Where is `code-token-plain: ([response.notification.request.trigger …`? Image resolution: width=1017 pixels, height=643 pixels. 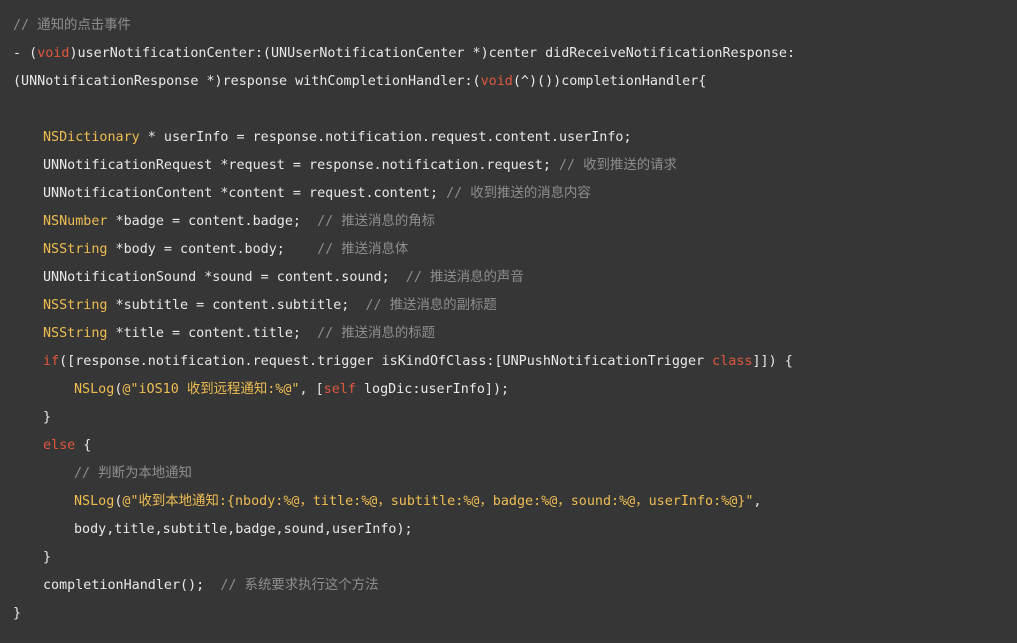 code-token-plain: ([response.notification.request.trigger … is located at coordinates (386, 361).